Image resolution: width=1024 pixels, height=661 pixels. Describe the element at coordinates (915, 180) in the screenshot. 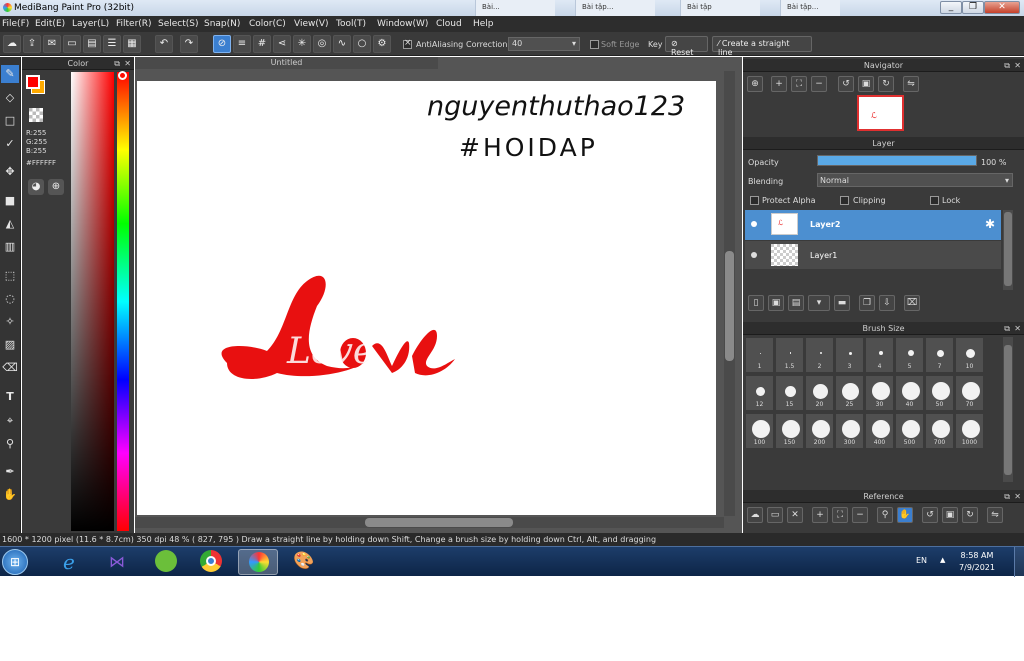

I see `blending-select: Normal ▾` at that location.